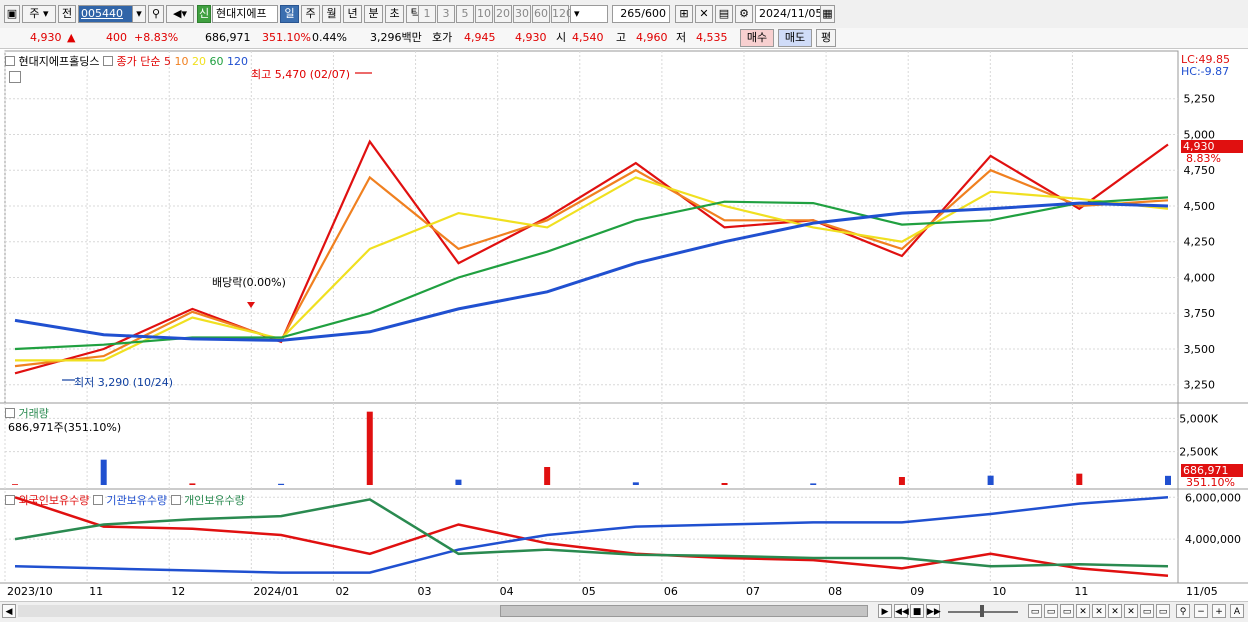  Describe the element at coordinates (901, 611) in the screenshot. I see `rewind-button: ◀◀` at that location.